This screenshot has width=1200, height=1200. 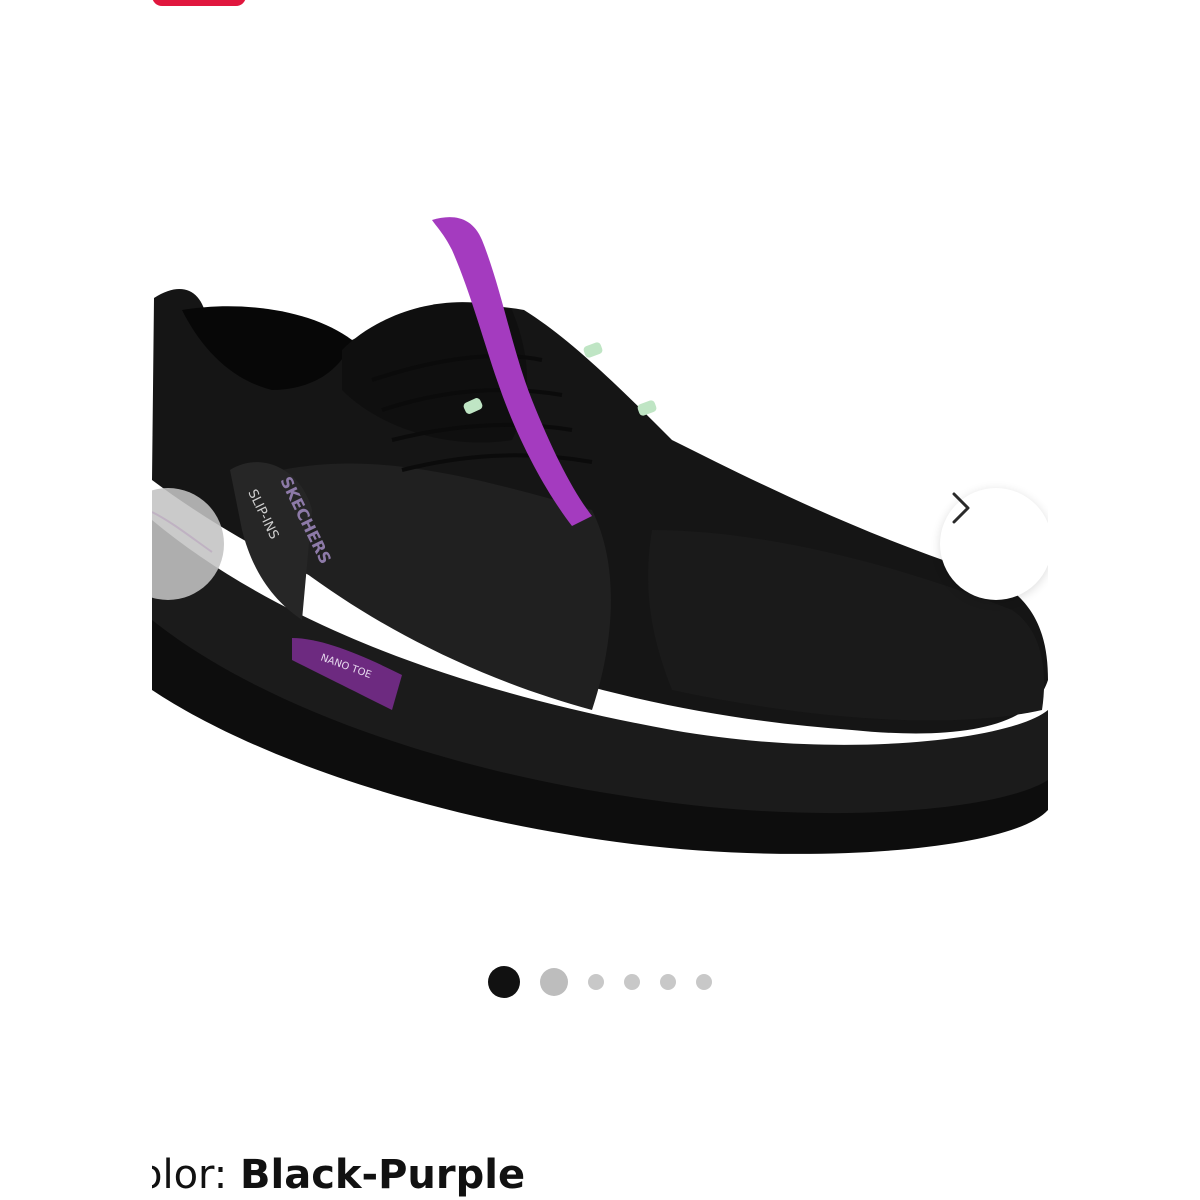 What do you see at coordinates (383, 1175) in the screenshot?
I see `color-value: Black-Purple` at bounding box center [383, 1175].